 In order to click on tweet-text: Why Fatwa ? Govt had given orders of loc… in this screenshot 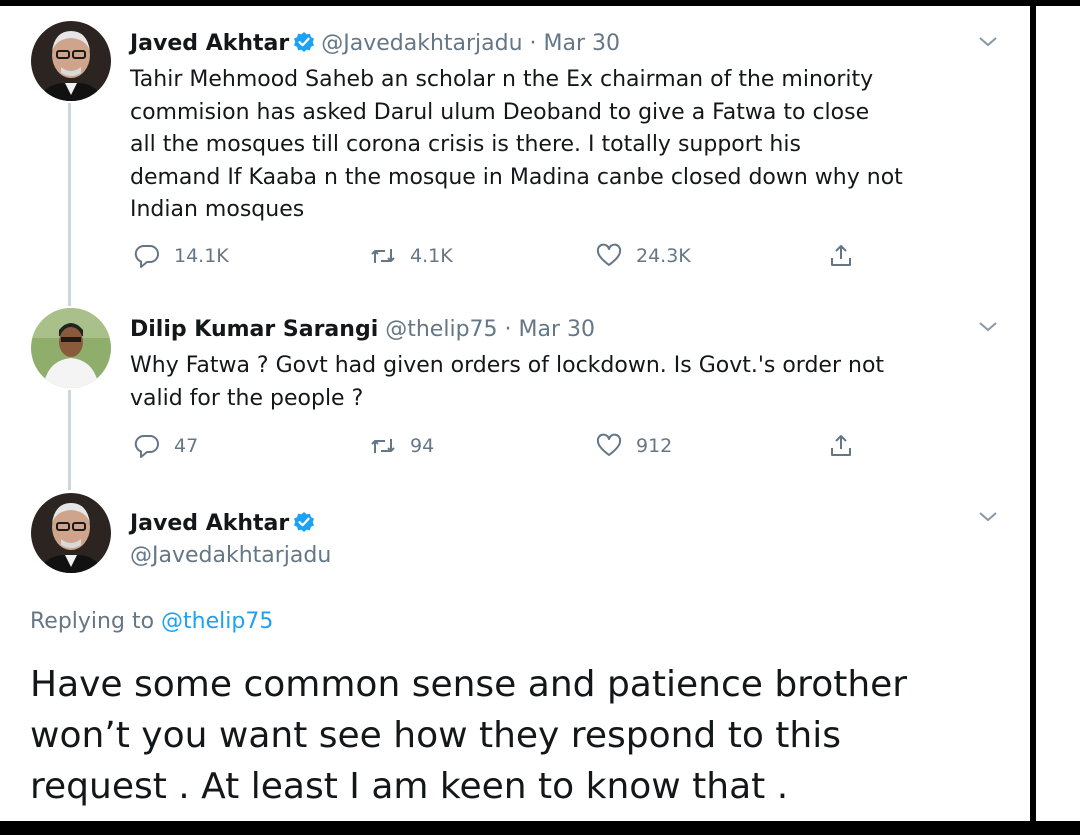, I will do `click(570, 382)`.